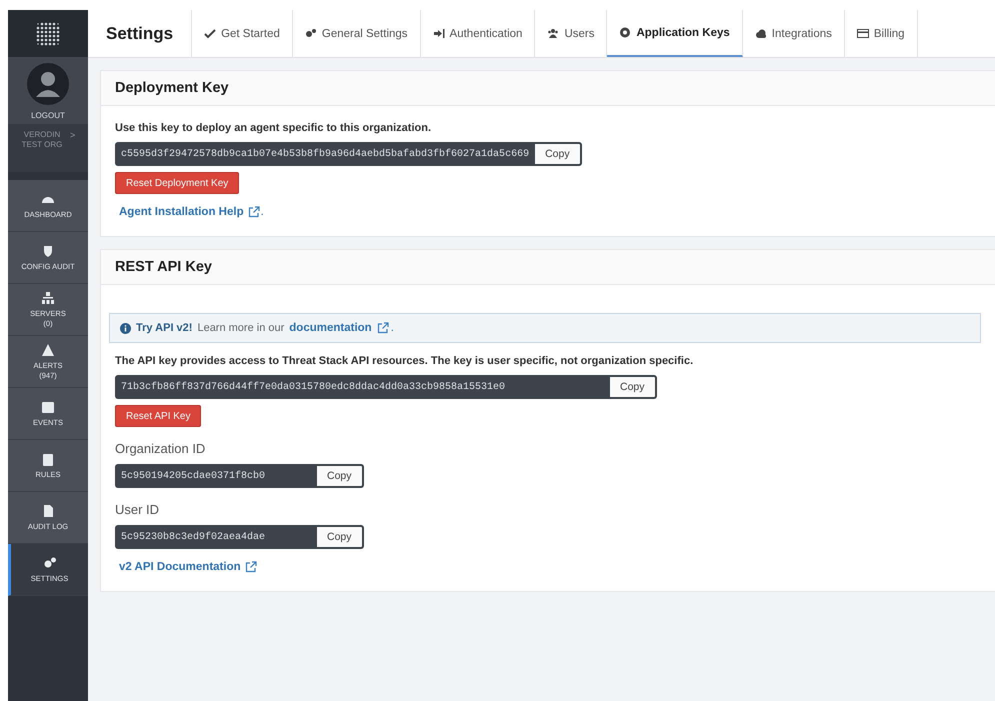  What do you see at coordinates (760, 33) in the screenshot?
I see `cloud-icon` at bounding box center [760, 33].